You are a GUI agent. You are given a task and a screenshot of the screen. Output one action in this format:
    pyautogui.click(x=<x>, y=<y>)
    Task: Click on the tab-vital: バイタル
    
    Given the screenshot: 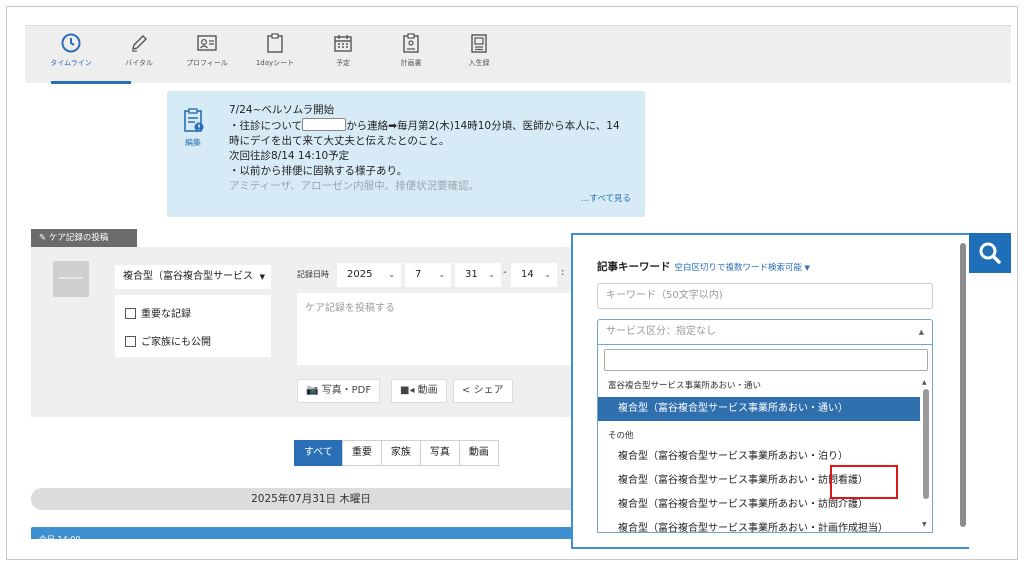 What is the action you would take?
    pyautogui.click(x=139, y=50)
    